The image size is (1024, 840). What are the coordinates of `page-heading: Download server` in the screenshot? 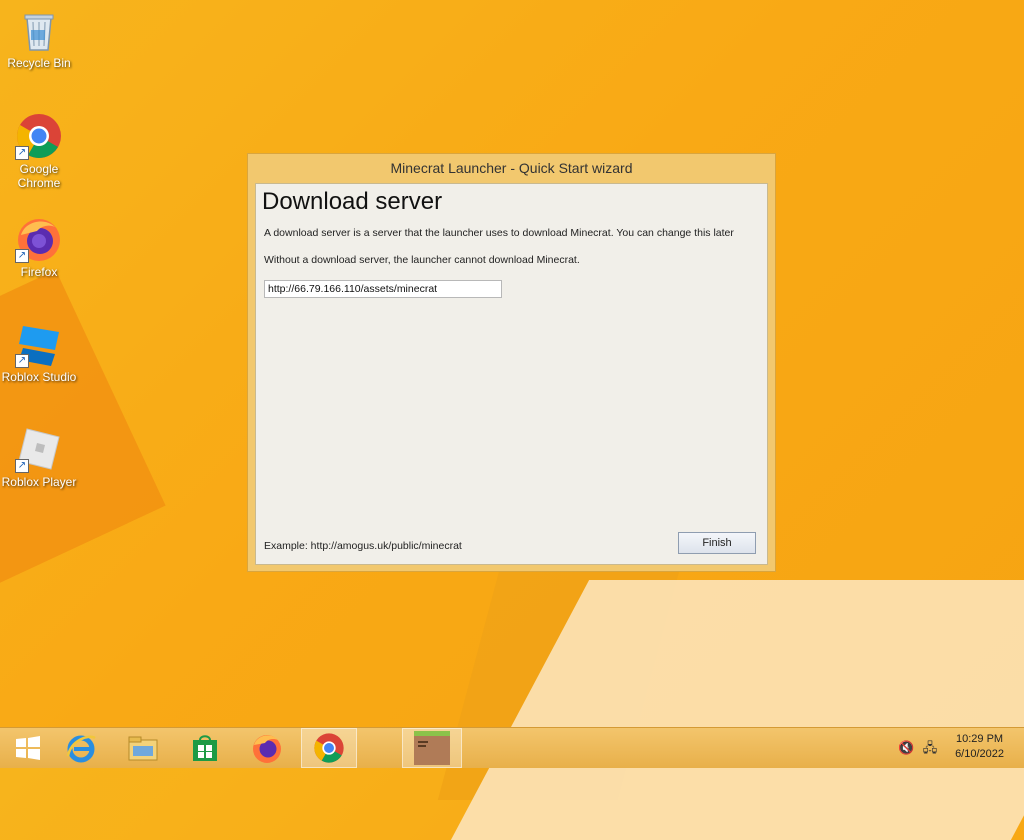 It's located at (352, 201).